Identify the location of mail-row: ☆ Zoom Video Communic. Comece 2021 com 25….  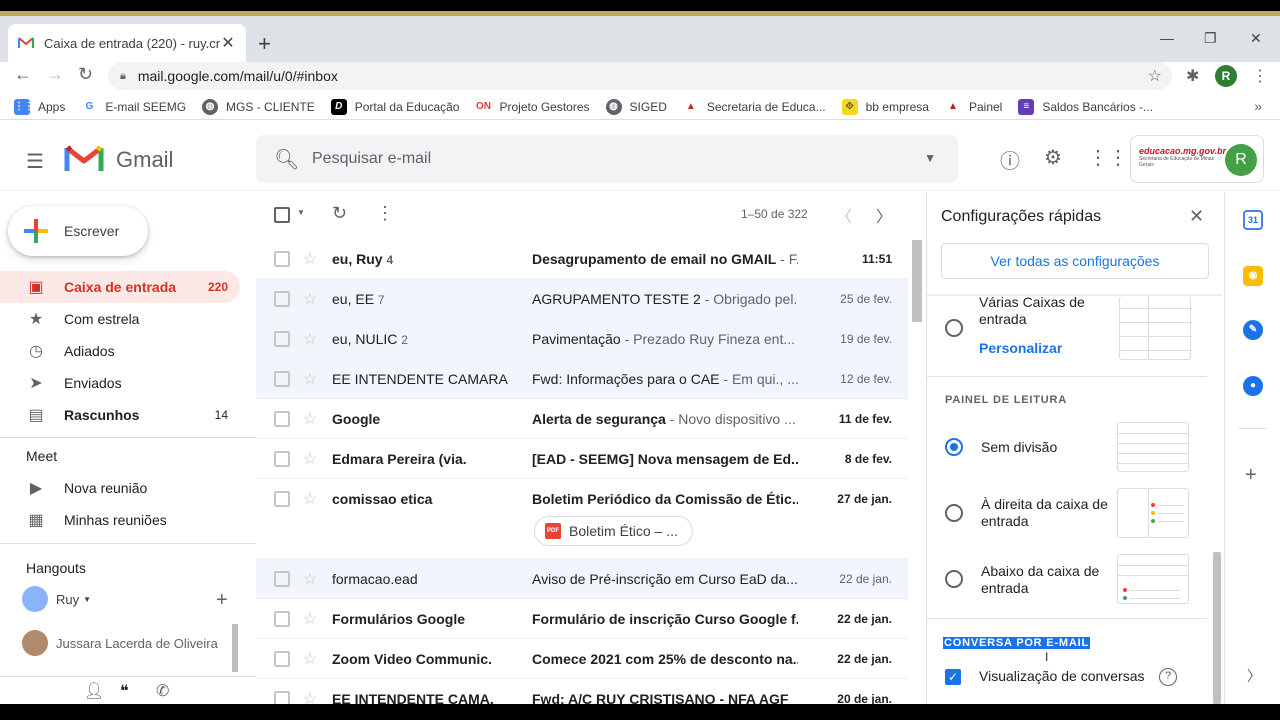
(582, 659).